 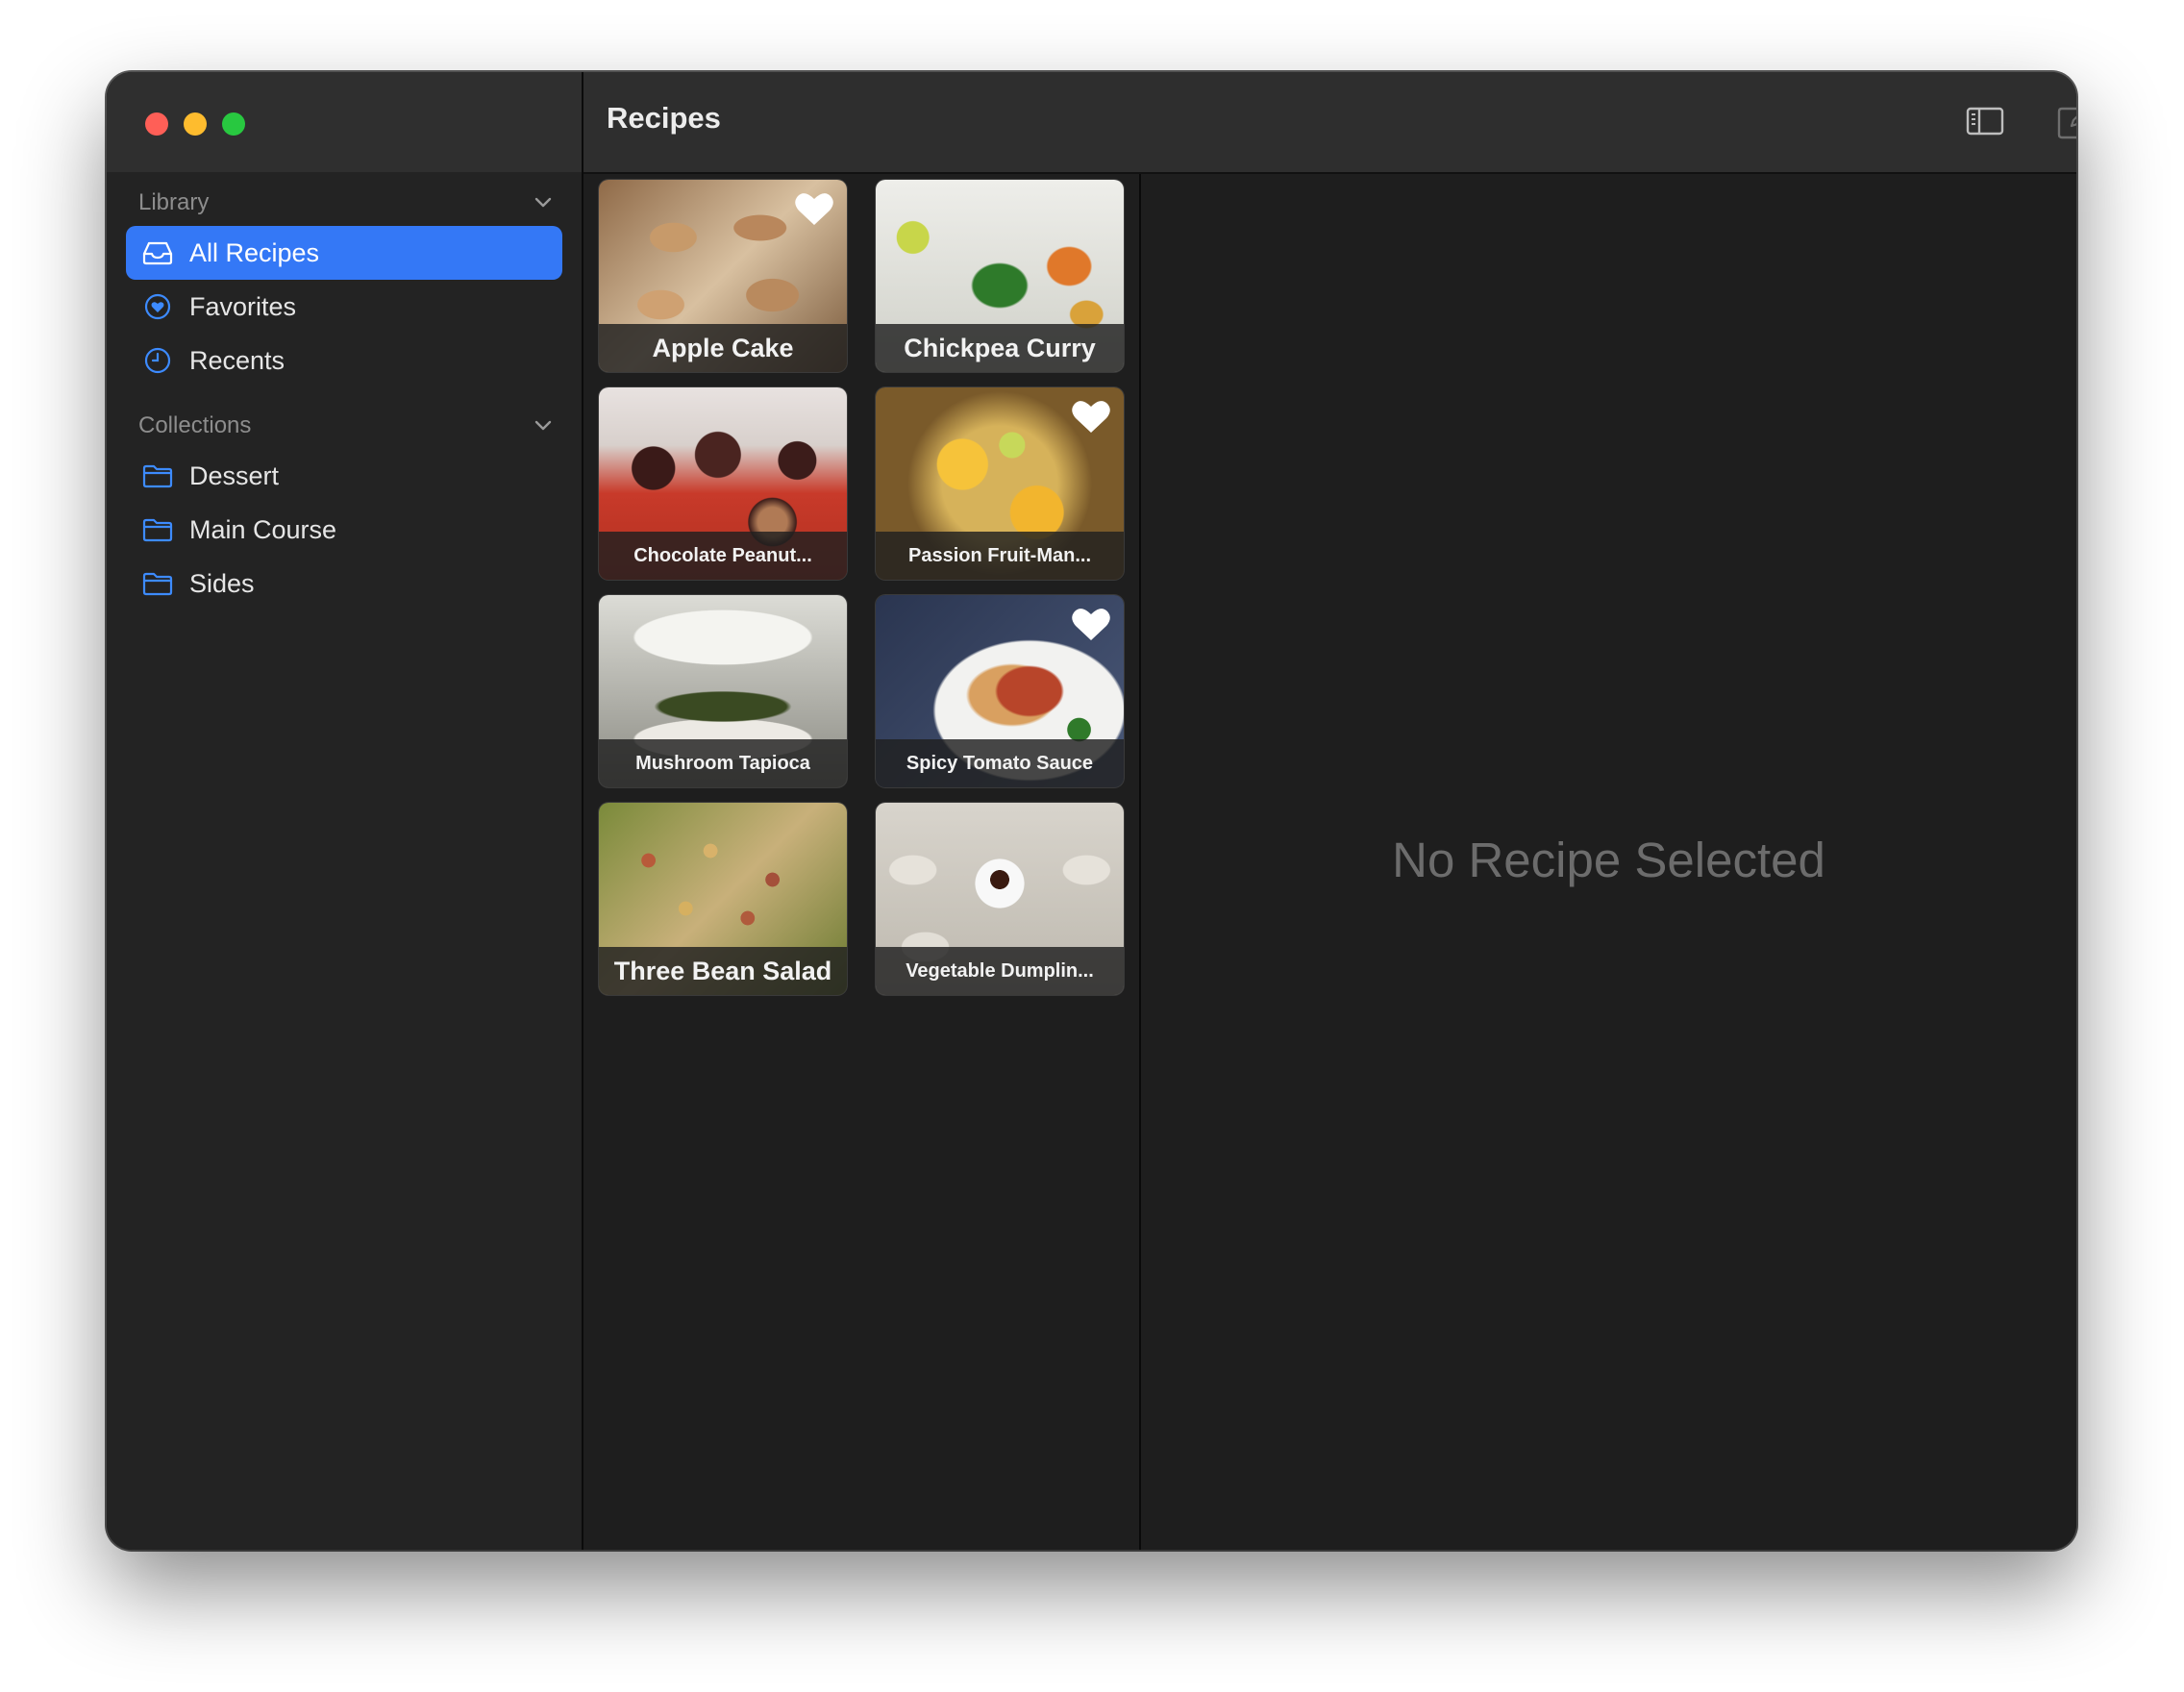 What do you see at coordinates (234, 124) in the screenshot?
I see `zoom-window-button` at bounding box center [234, 124].